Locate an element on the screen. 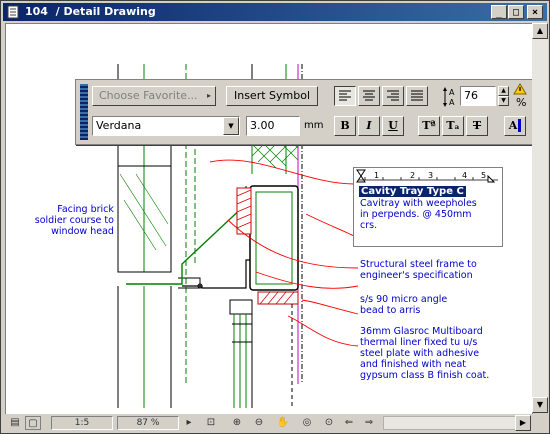  font-size-unit: mm is located at coordinates (314, 125).